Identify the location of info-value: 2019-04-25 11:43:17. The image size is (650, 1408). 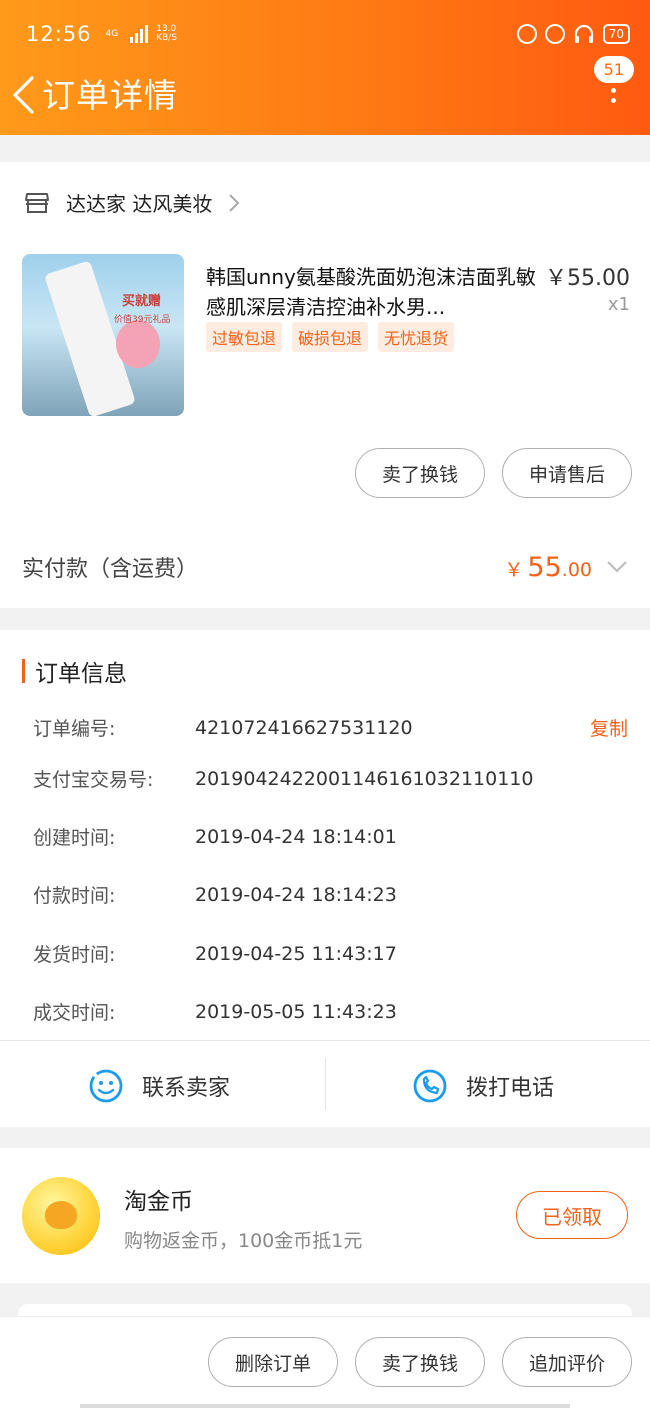
(296, 953).